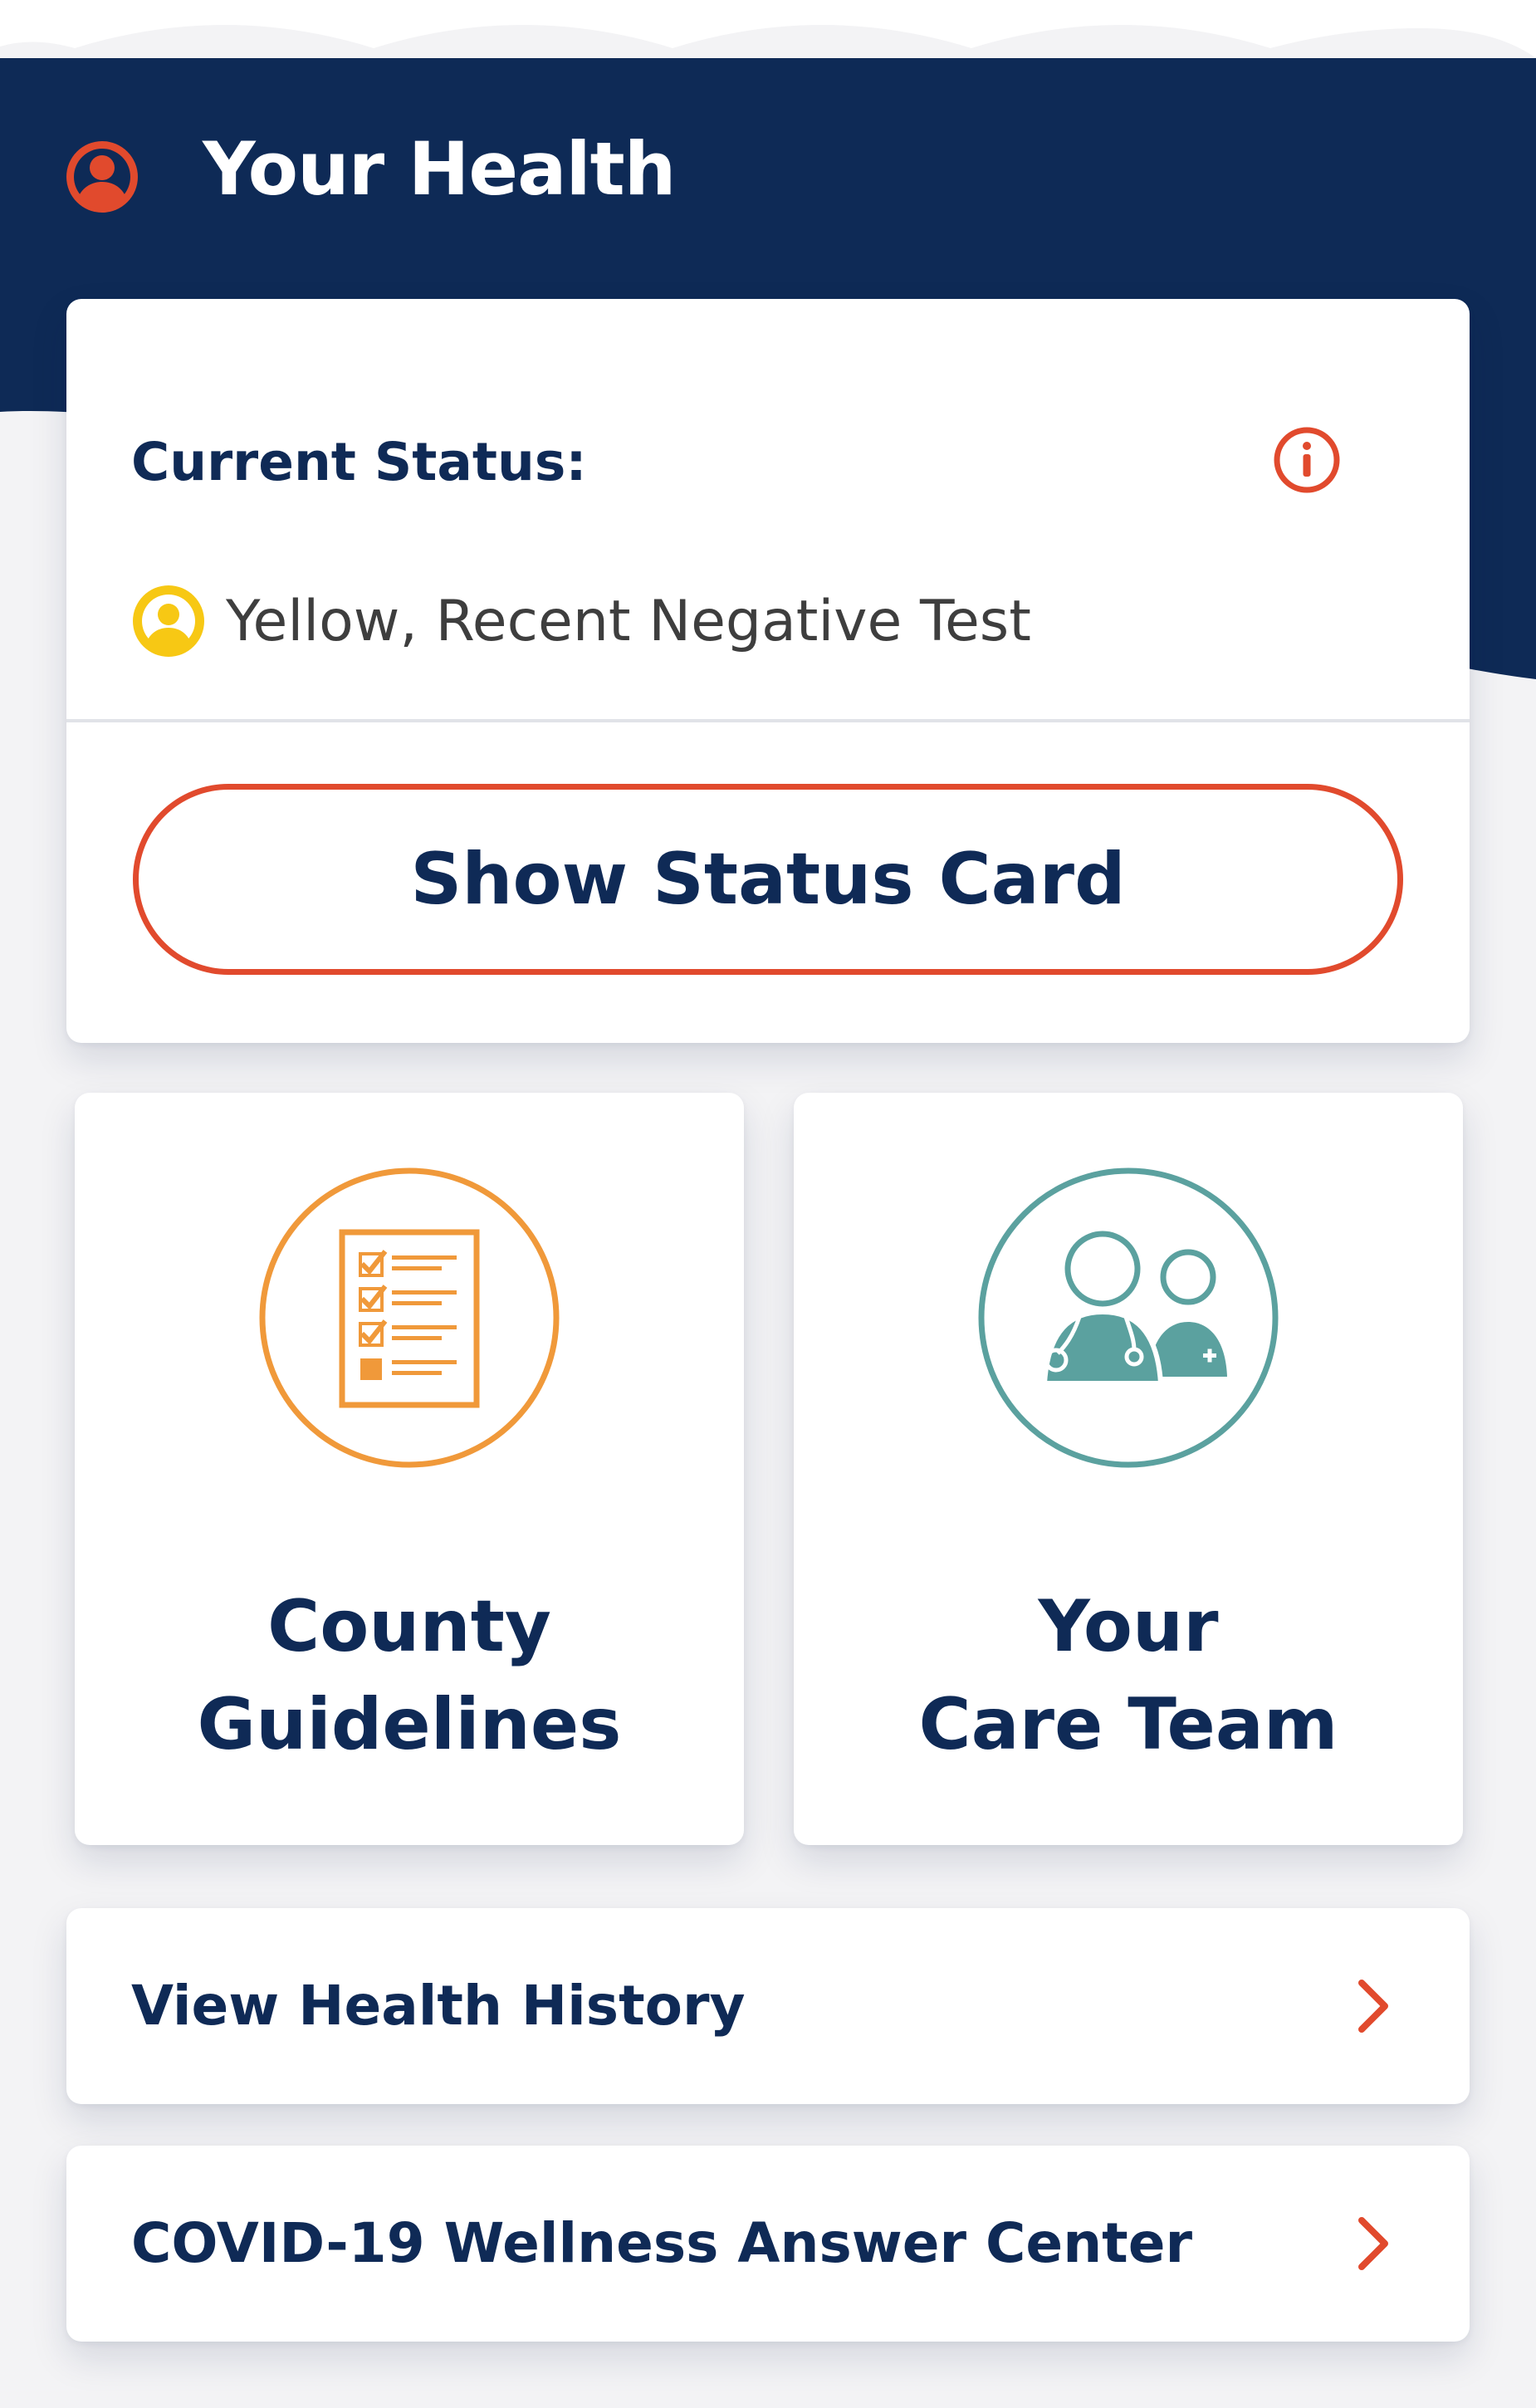 This screenshot has height=2408, width=1536. What do you see at coordinates (168, 621) in the screenshot?
I see `status-avatar-icon` at bounding box center [168, 621].